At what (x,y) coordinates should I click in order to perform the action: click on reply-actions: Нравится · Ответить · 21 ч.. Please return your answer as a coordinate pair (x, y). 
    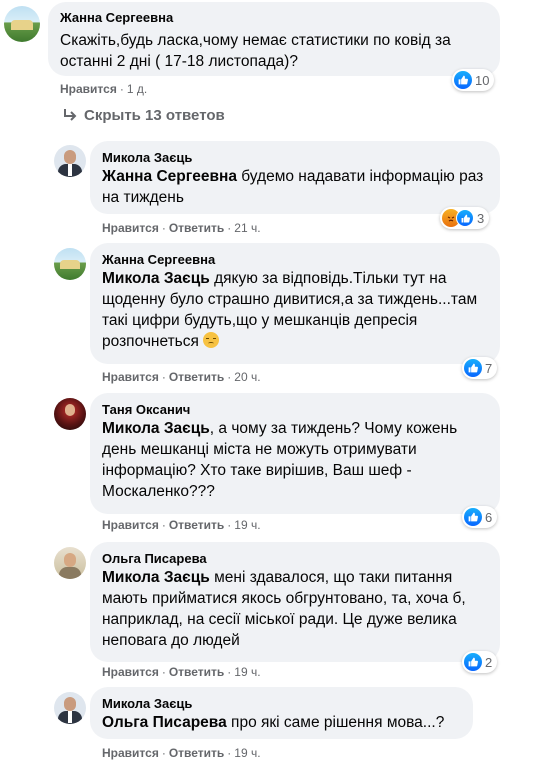
    Looking at the image, I should click on (181, 228).